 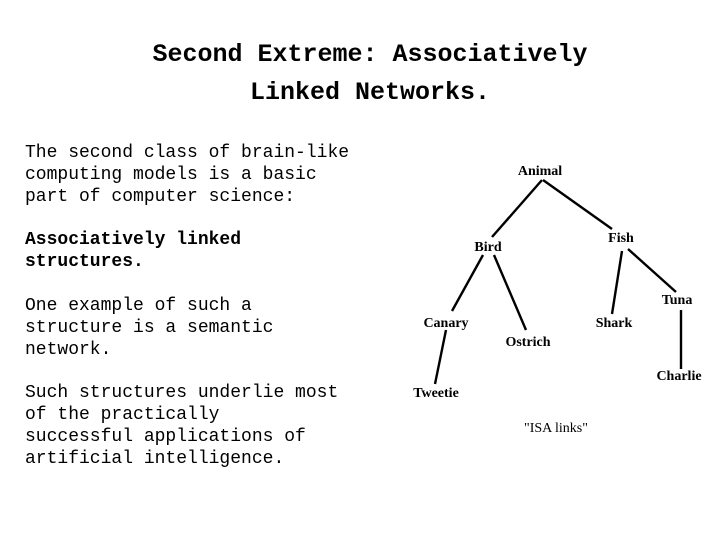 What do you see at coordinates (527, 342) in the screenshot?
I see `node-ostrich: Ostrich` at bounding box center [527, 342].